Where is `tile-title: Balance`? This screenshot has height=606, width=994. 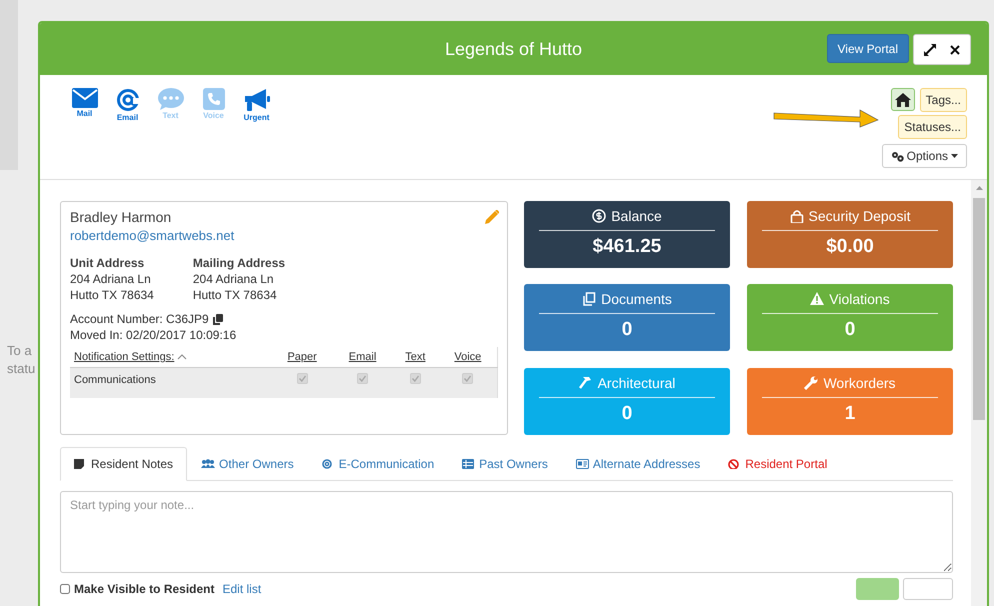 tile-title: Balance is located at coordinates (636, 216).